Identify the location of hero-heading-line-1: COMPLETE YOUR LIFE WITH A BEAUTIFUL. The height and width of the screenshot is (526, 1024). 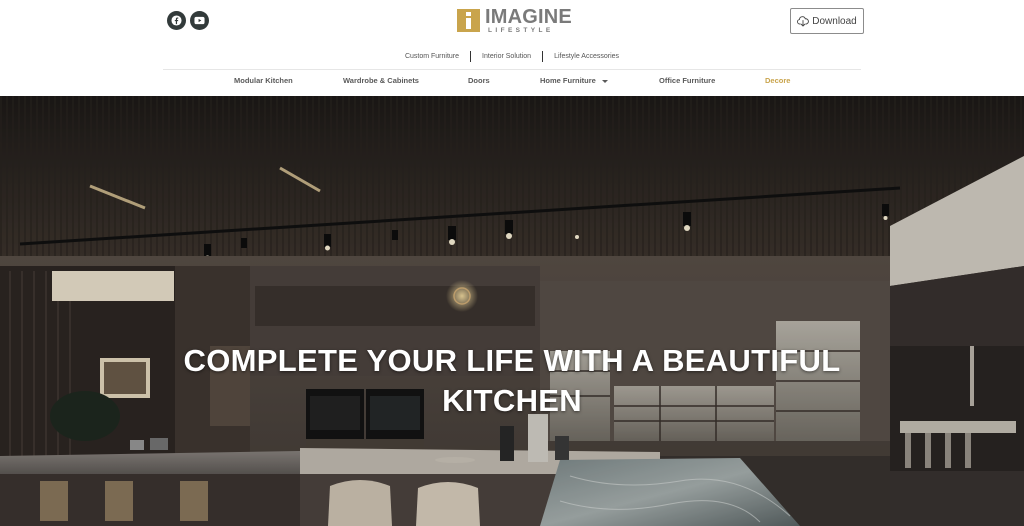
(512, 360).